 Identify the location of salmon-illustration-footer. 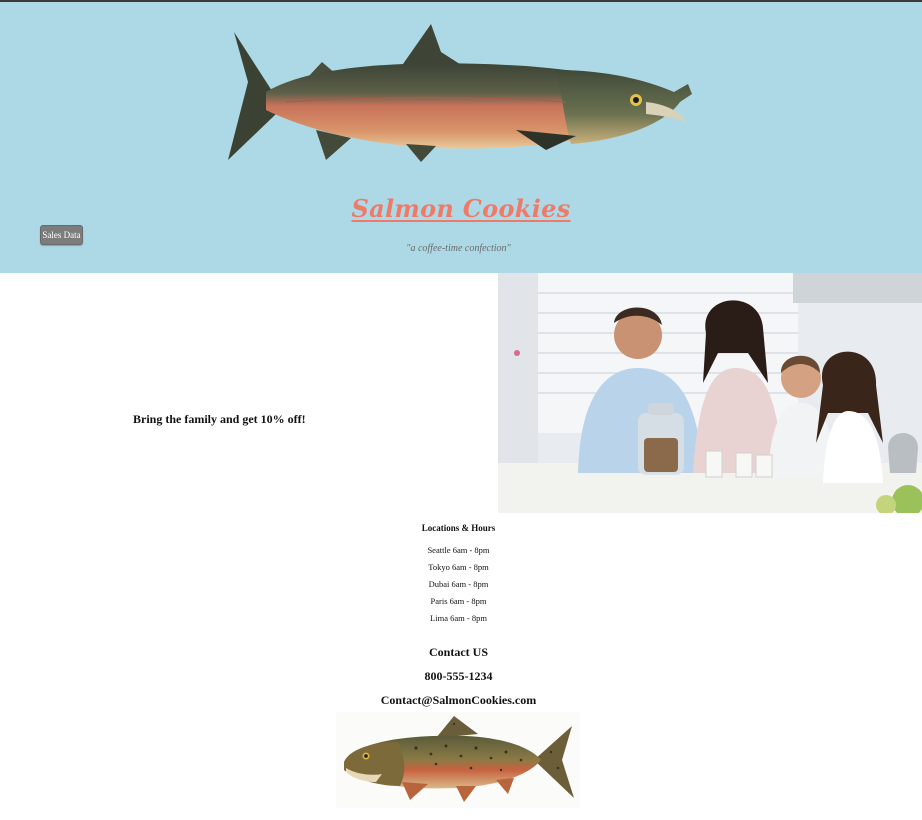
(458, 760).